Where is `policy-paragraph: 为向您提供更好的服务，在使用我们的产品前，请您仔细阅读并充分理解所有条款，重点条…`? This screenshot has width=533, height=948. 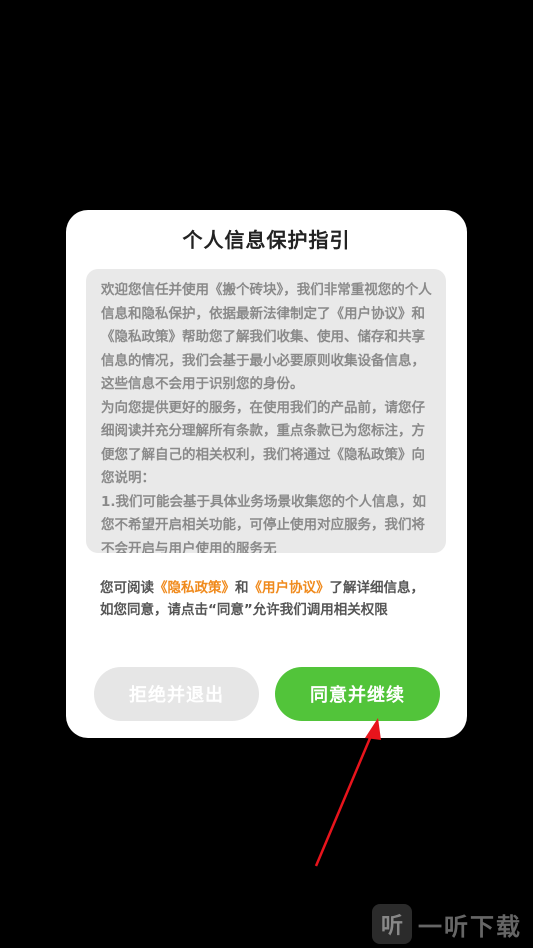 policy-paragraph: 为向您提供更好的服务，在使用我们的产品前，请您仔细阅读并充分理解所有条款，重点条… is located at coordinates (263, 443).